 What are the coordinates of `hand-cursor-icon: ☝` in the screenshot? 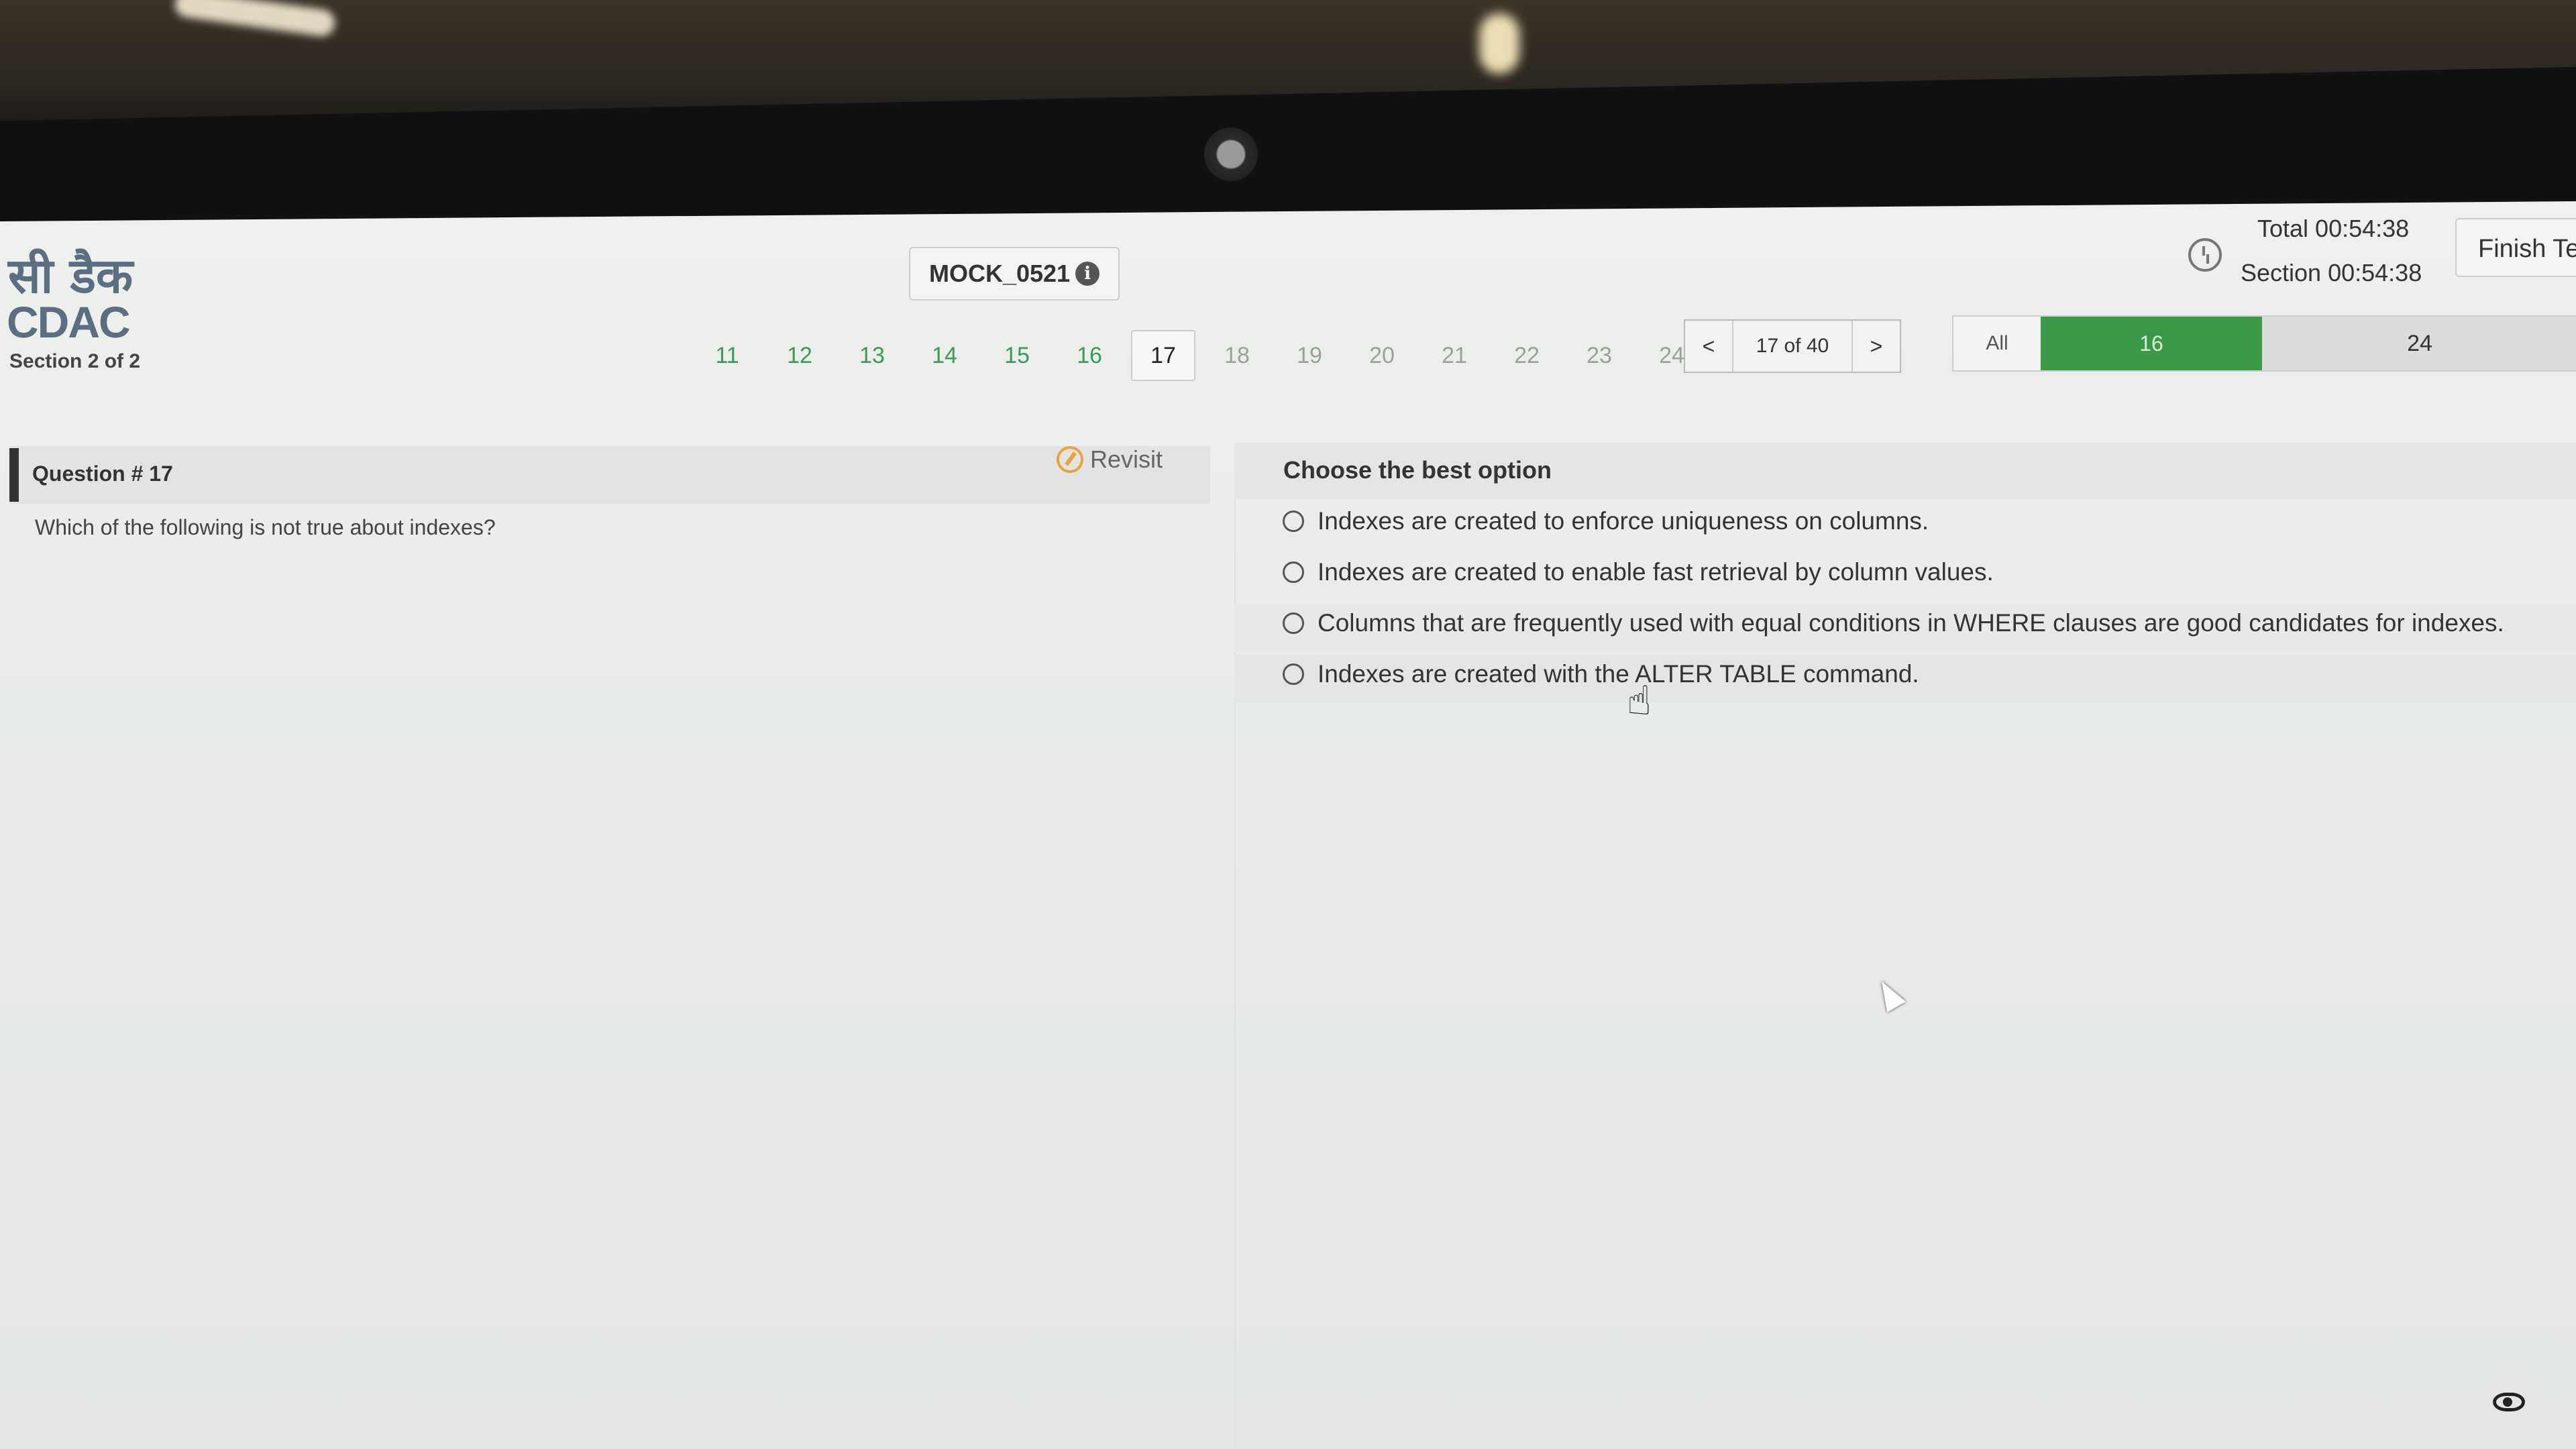 It's located at (1639, 701).